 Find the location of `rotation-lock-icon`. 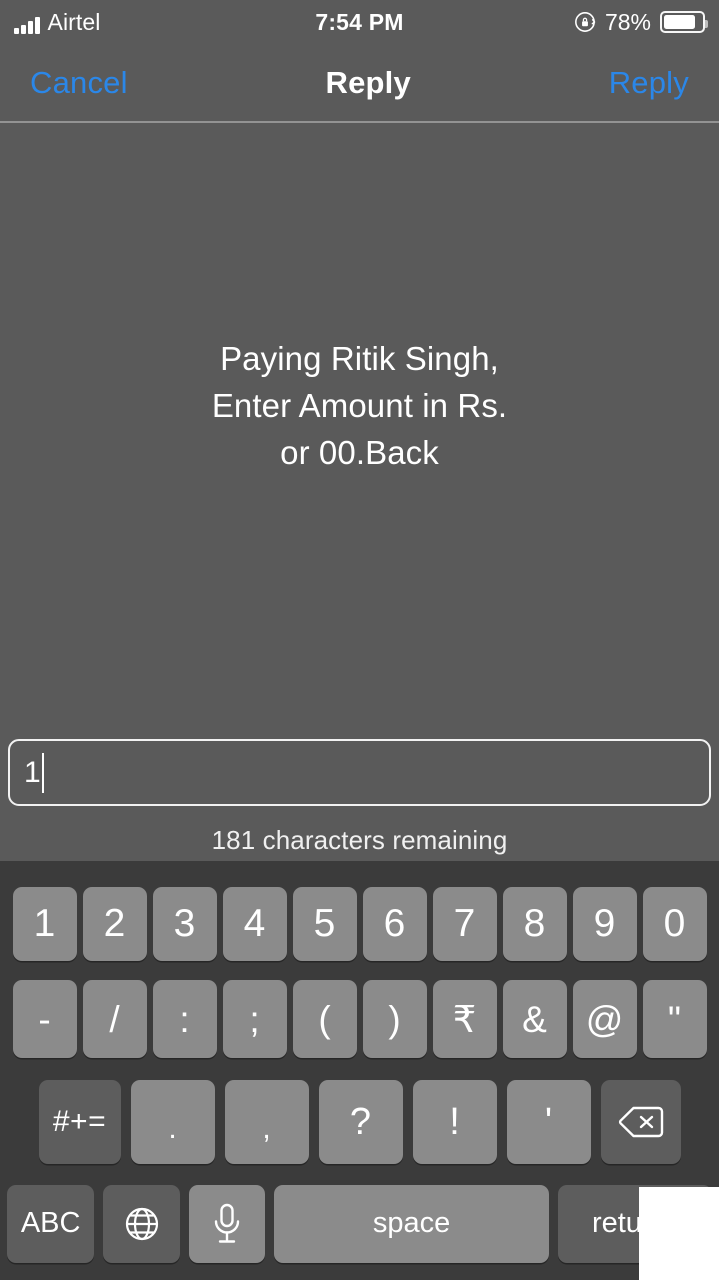

rotation-lock-icon is located at coordinates (585, 22).